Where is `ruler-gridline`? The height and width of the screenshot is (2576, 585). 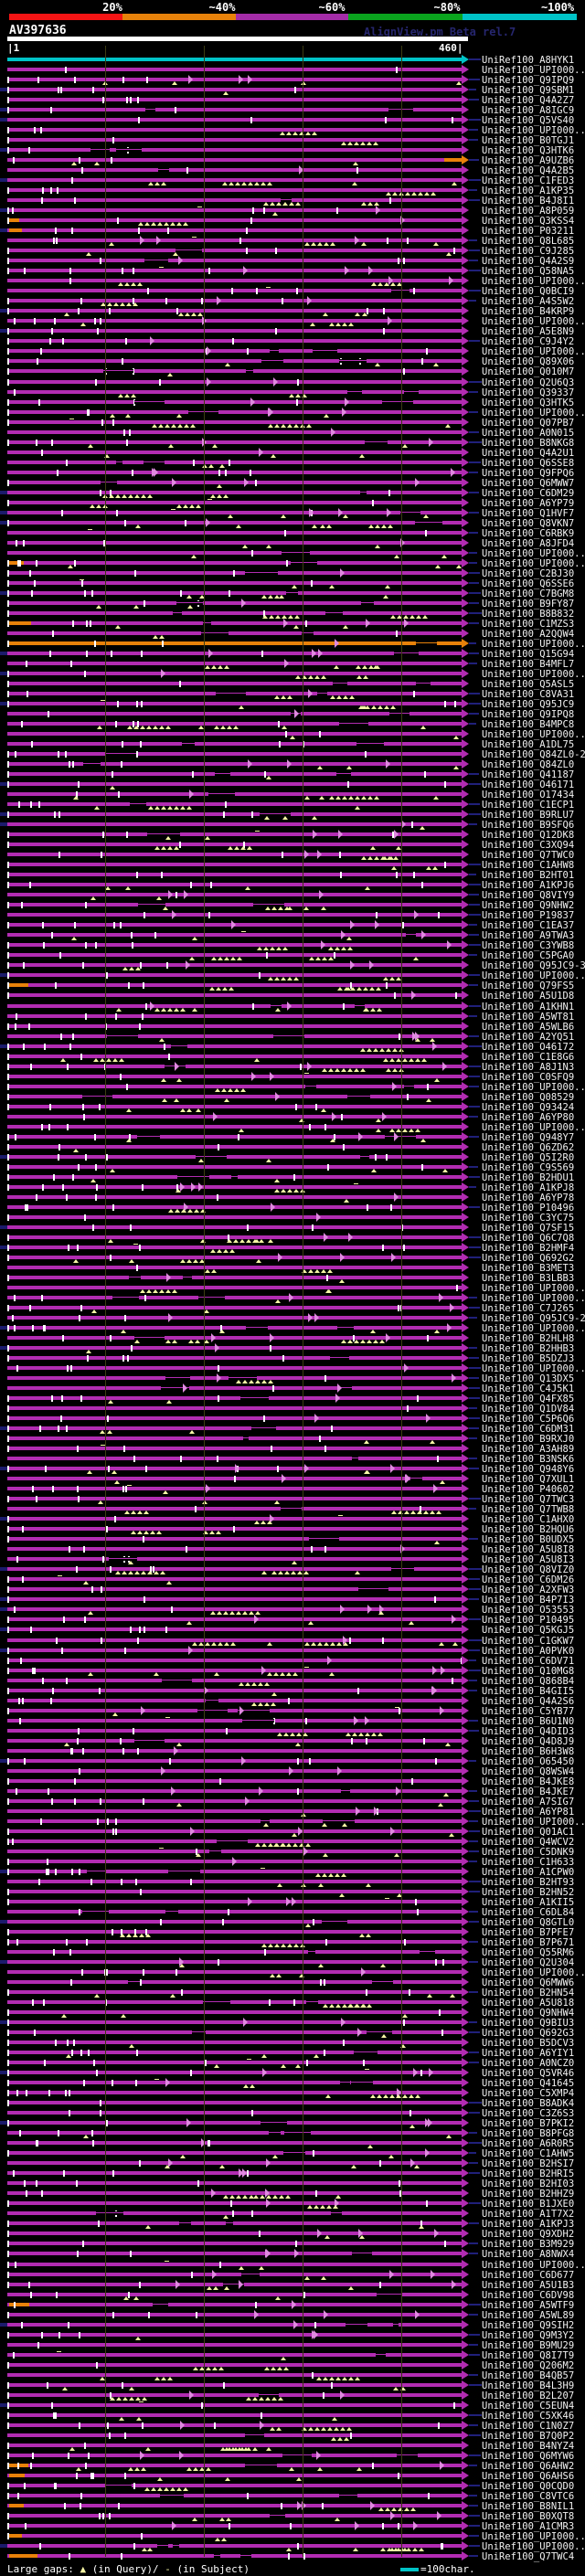 ruler-gridline is located at coordinates (106, 1301).